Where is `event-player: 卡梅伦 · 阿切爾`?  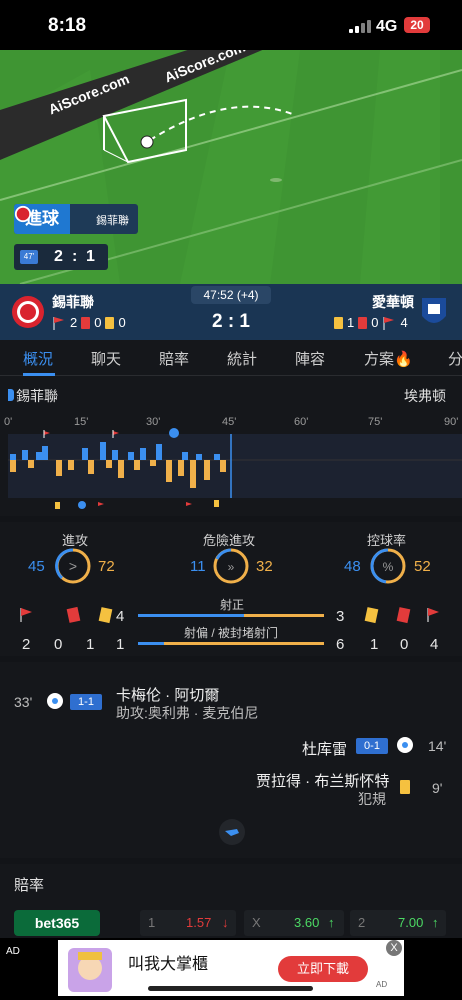
event-player: 卡梅伦 · 阿切爾 is located at coordinates (167, 694).